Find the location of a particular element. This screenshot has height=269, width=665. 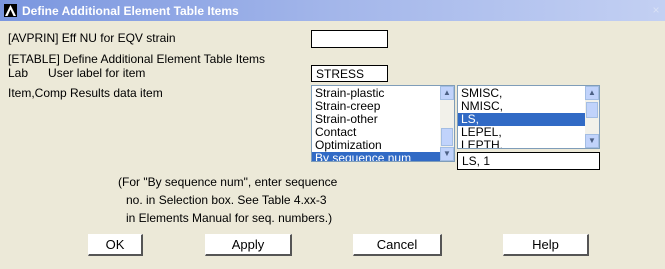

list-item-selected: By sequence num is located at coordinates (376, 156).